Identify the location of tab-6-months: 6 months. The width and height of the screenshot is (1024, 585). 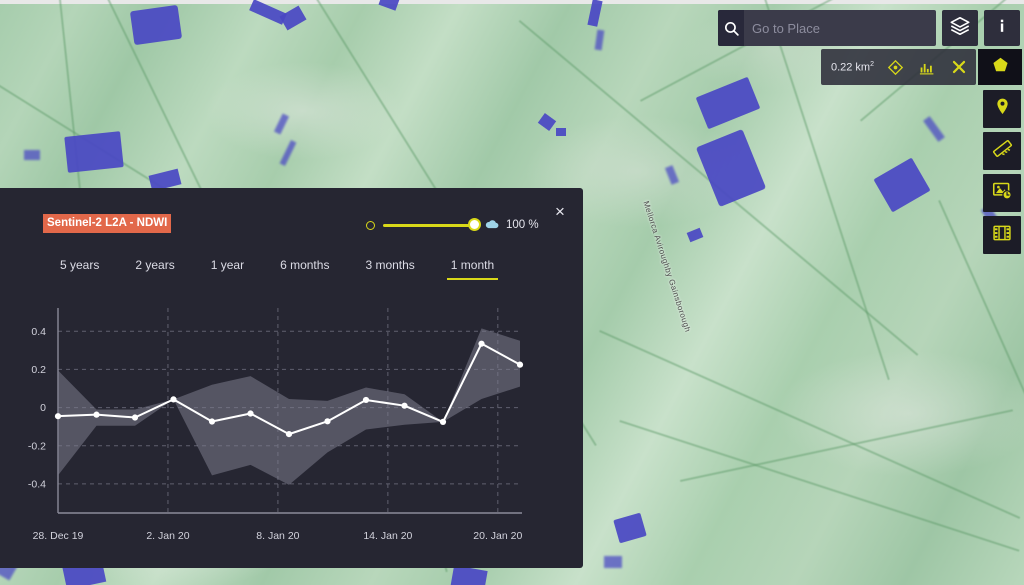
(304, 269).